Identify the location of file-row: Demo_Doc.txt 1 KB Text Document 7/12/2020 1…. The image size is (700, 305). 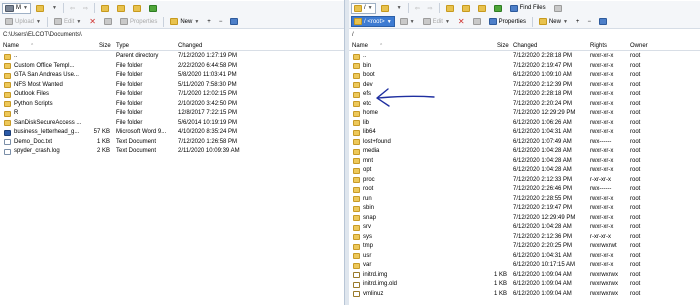
(172, 143).